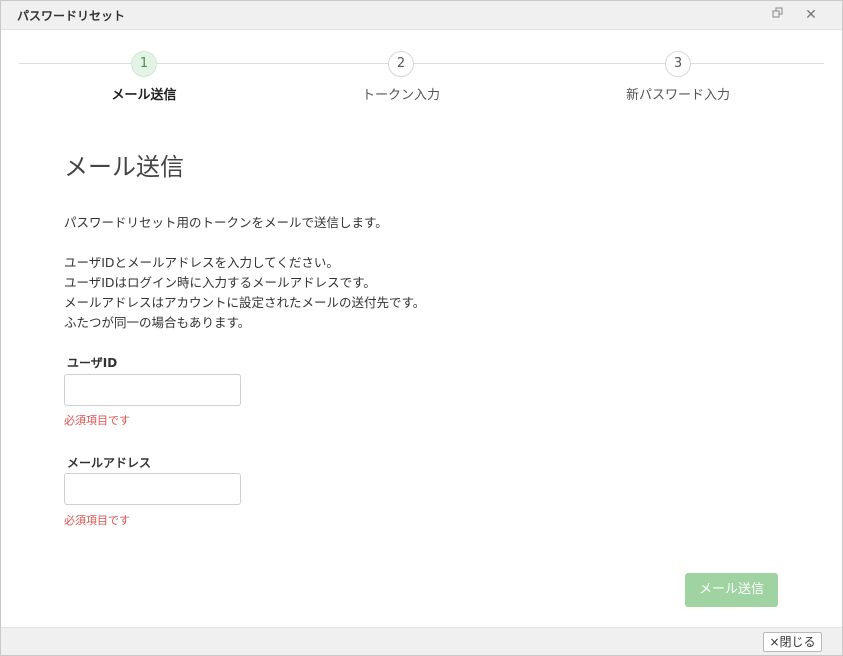  I want to click on step-2-circle: 2, so click(401, 64).